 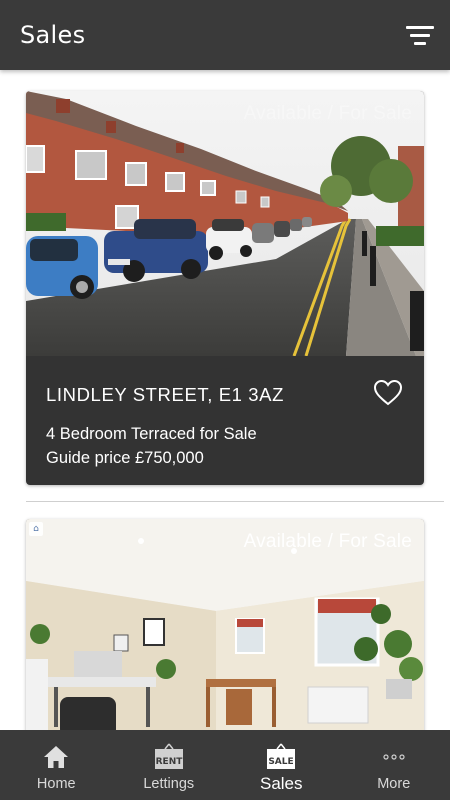 I want to click on sale-sign-icon: SALE, so click(x=281, y=757).